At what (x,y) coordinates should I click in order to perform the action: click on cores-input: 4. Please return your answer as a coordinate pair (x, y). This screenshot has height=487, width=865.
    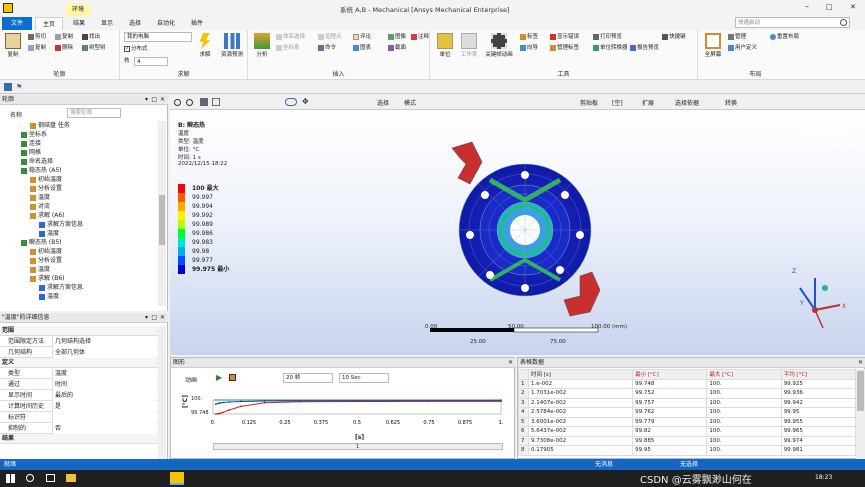
    Looking at the image, I should click on (151, 61).